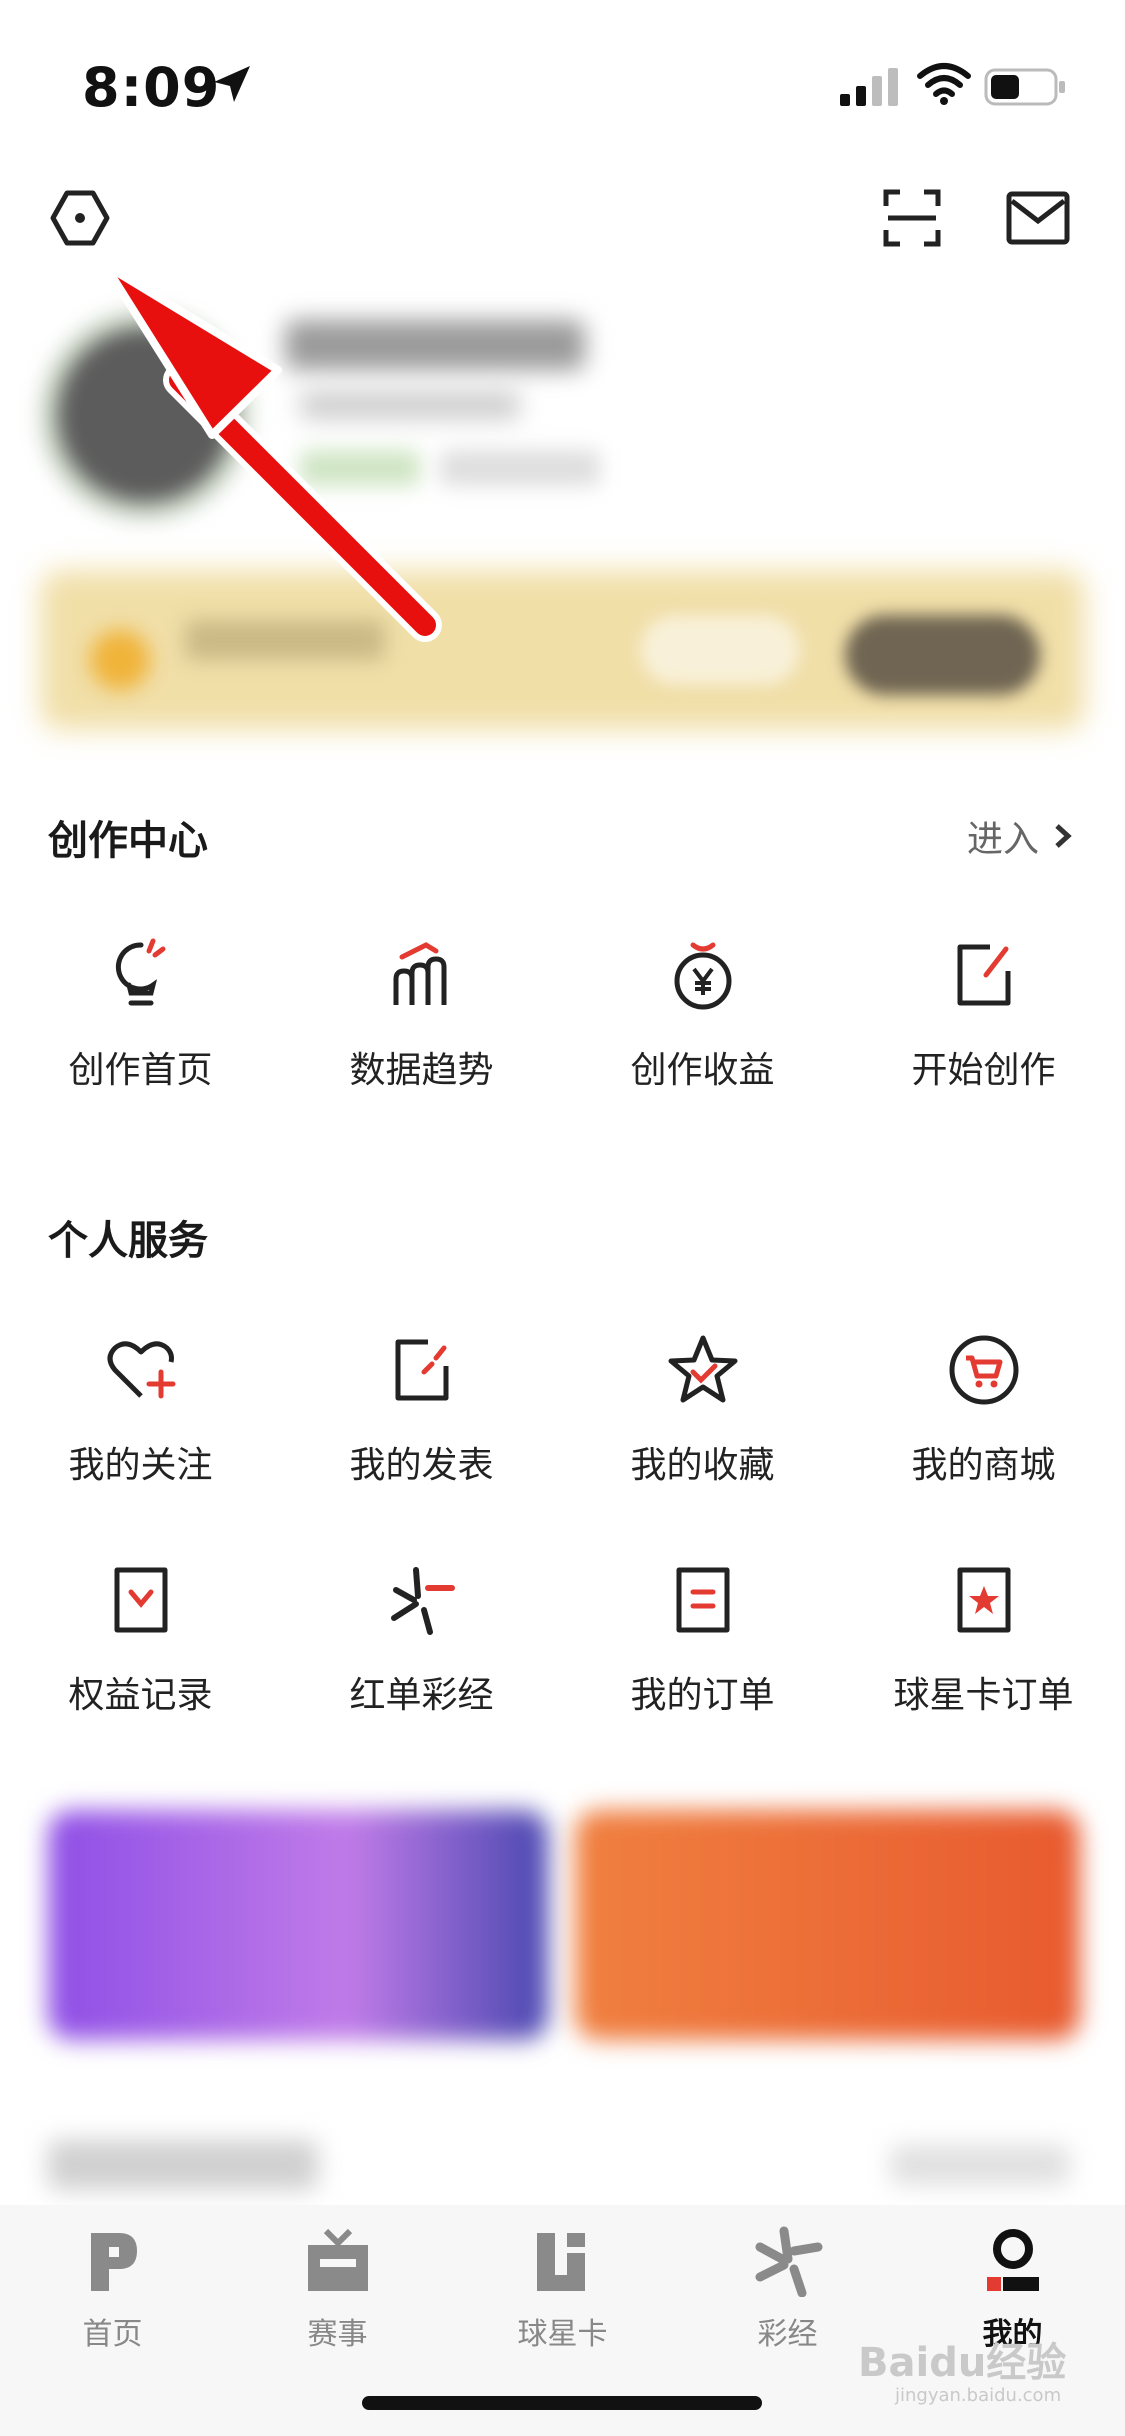 The height and width of the screenshot is (2436, 1125). I want to click on grid-item-label: 我的收藏, so click(702, 1465).